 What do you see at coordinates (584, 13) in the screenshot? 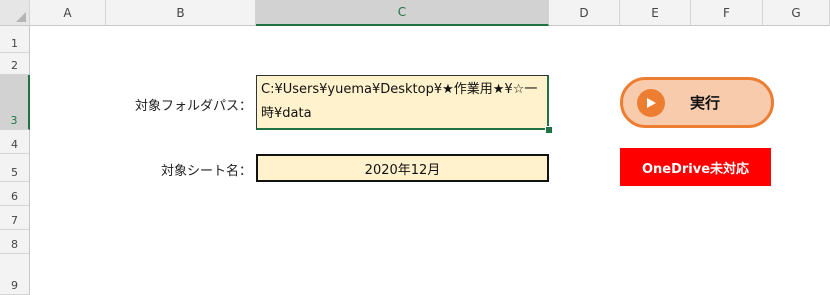
I see `column-header-d: D` at bounding box center [584, 13].